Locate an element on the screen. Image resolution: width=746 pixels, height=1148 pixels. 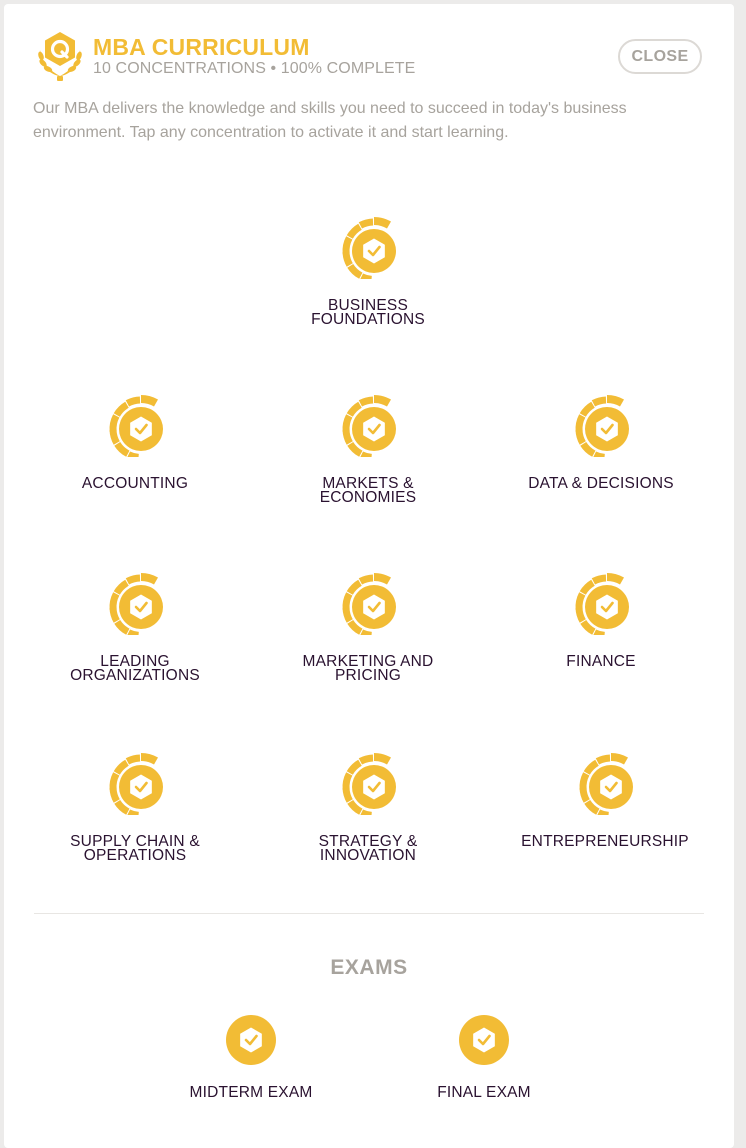
concentration-entrepreneurship: ENTREPRENEURSHIP is located at coordinates (605, 810).